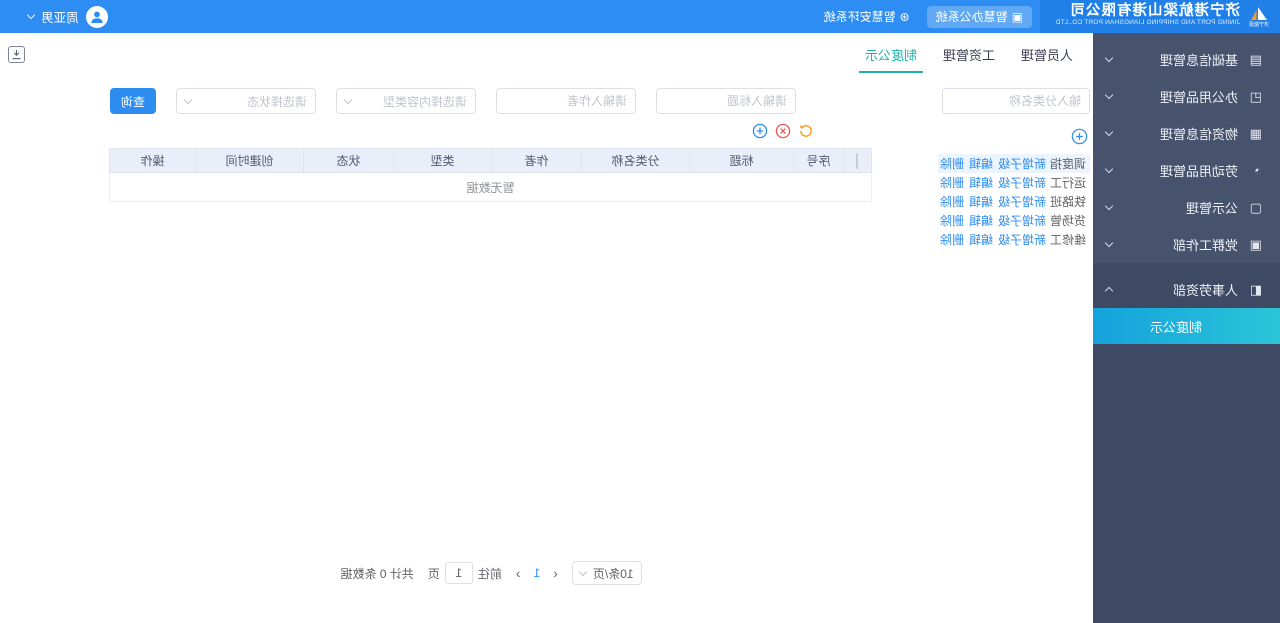 Image resolution: width=1280 pixels, height=623 pixels. I want to click on sidebar-item-hr-labor: ◧ 人事劳资部, so click(1186, 289).